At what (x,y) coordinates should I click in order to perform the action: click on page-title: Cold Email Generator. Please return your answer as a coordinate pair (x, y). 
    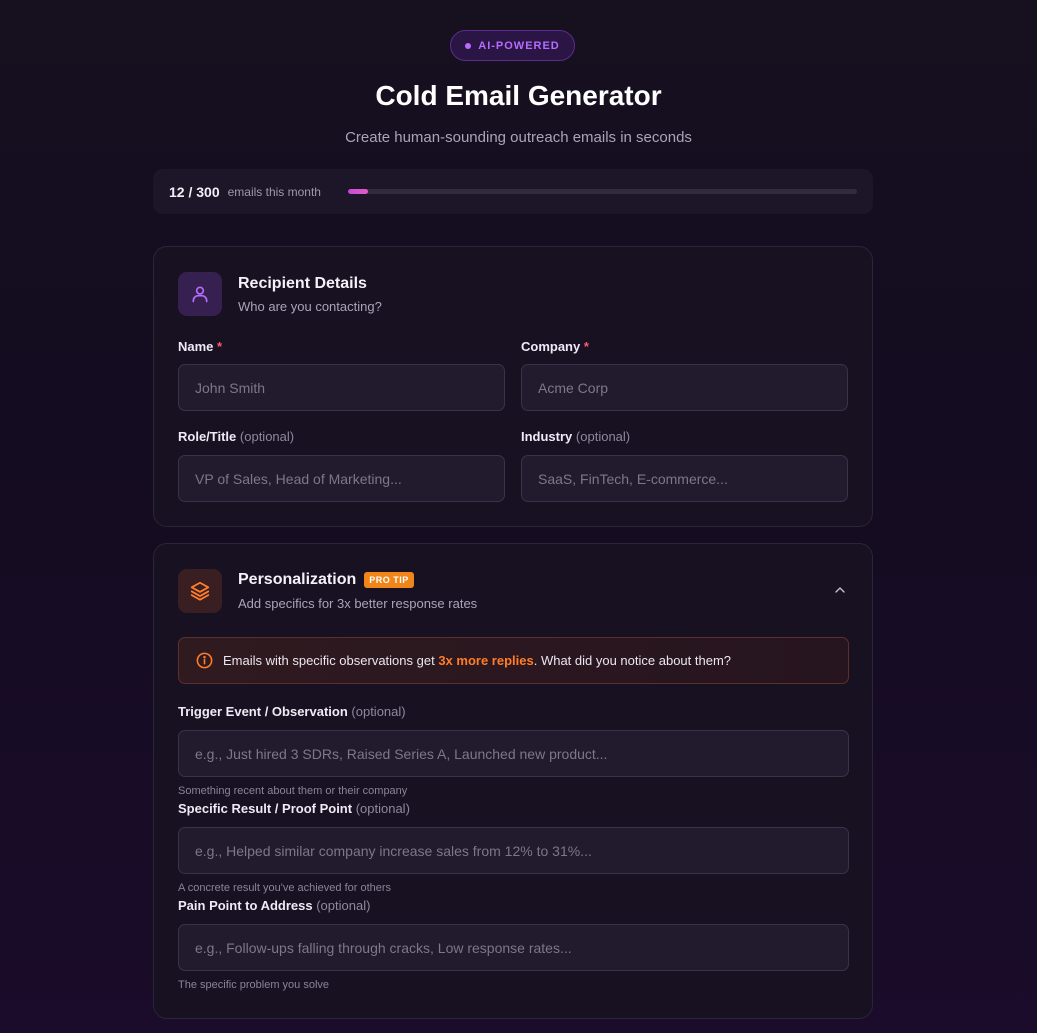
    Looking at the image, I should click on (518, 95).